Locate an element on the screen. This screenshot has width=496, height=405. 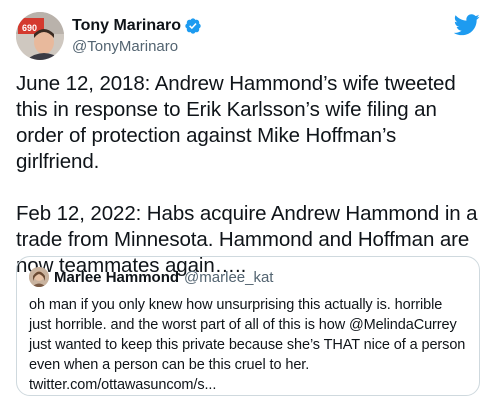
quoted-tweet-header: Marlee Hammond @marlee_kat is located at coordinates (248, 277).